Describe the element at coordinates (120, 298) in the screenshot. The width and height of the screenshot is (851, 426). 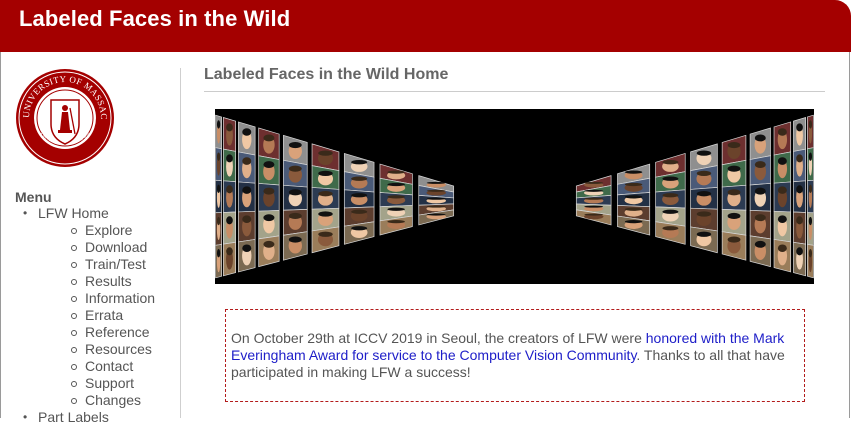
I see `sidebar-item-label: Information` at that location.